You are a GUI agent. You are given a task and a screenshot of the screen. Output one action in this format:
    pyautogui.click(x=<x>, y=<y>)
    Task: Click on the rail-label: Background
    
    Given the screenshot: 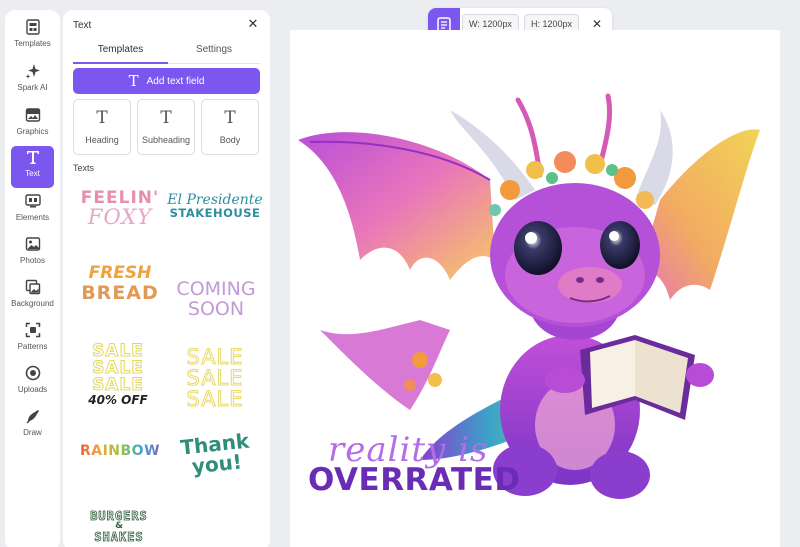 What is the action you would take?
    pyautogui.click(x=32, y=303)
    